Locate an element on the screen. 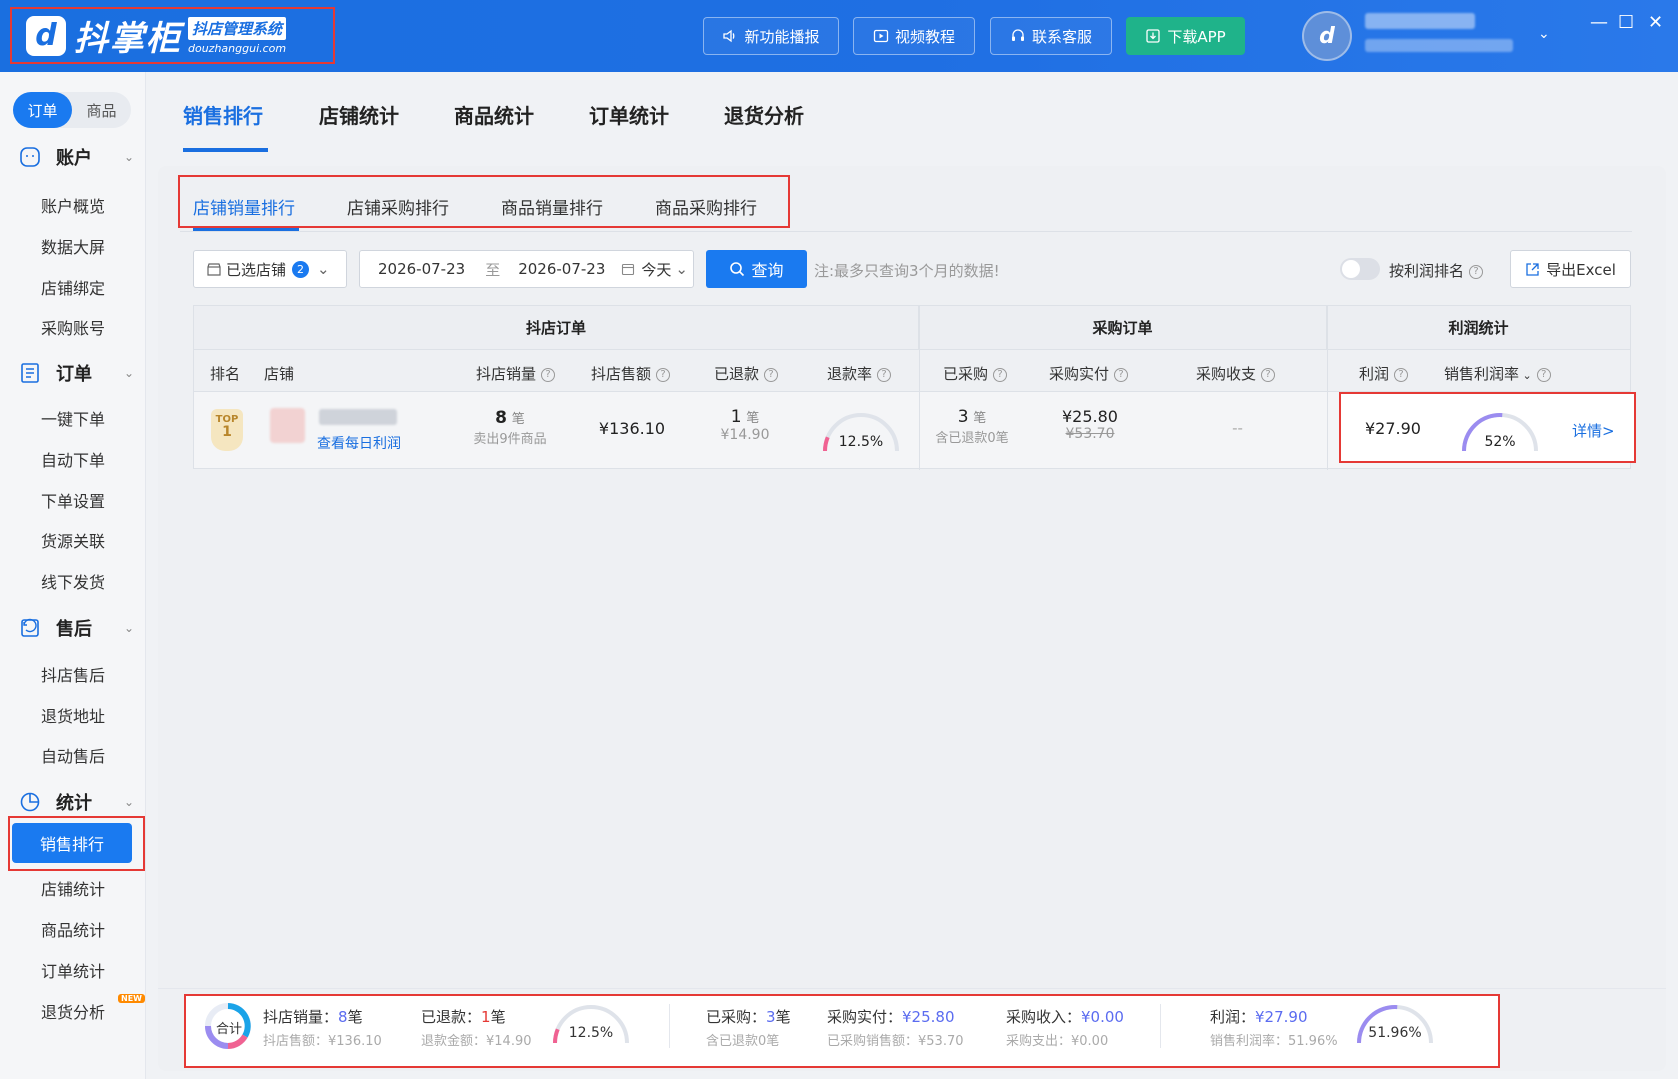  col-profit-rate: 销售利润率 ⌄? is located at coordinates (1497, 373).